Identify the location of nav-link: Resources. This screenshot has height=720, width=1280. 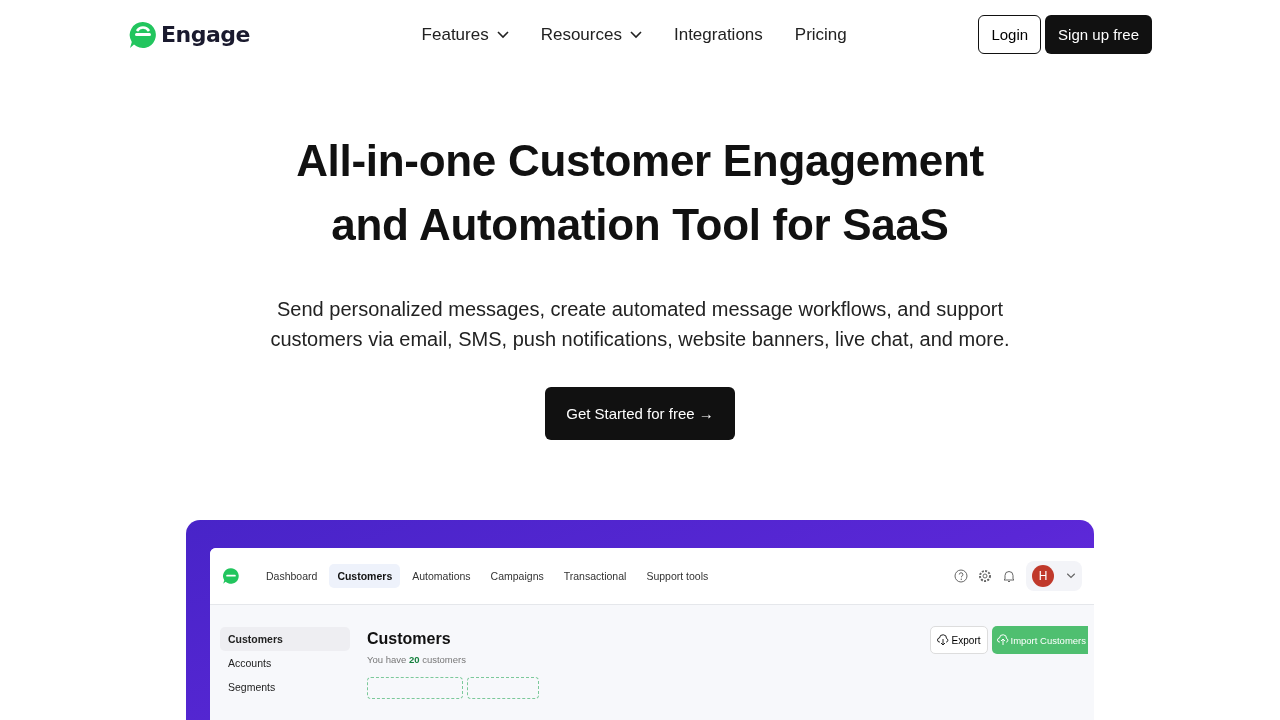
(591, 34).